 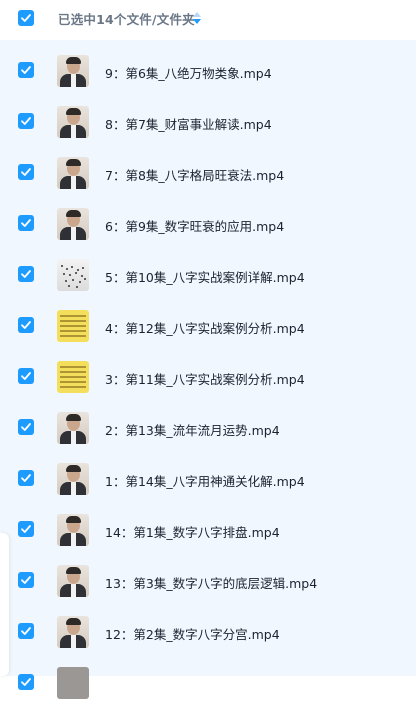 I want to click on file-name: 9：第6集_八绝万物类象.mp4, so click(x=188, y=72).